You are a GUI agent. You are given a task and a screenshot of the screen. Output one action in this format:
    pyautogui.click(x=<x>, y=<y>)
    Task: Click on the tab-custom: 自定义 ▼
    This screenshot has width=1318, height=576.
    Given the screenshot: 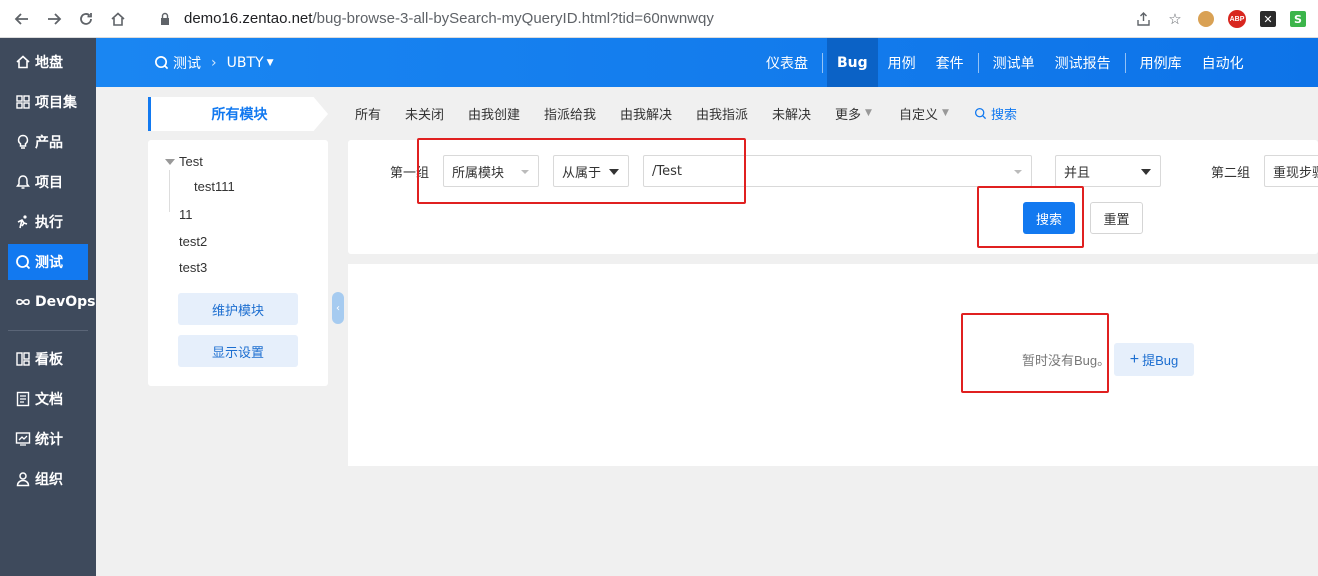 What is the action you would take?
    pyautogui.click(x=924, y=113)
    